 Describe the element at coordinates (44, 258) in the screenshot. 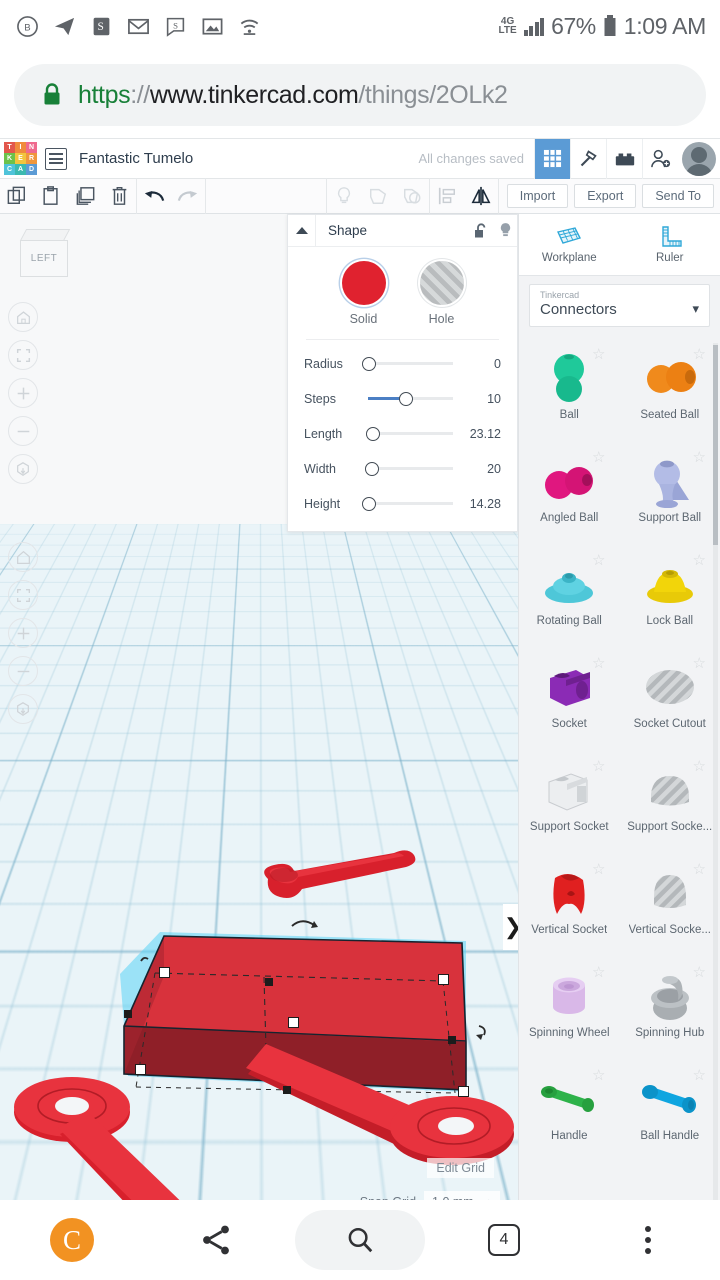

I see `view-cube-front-face-2: LEFT` at that location.